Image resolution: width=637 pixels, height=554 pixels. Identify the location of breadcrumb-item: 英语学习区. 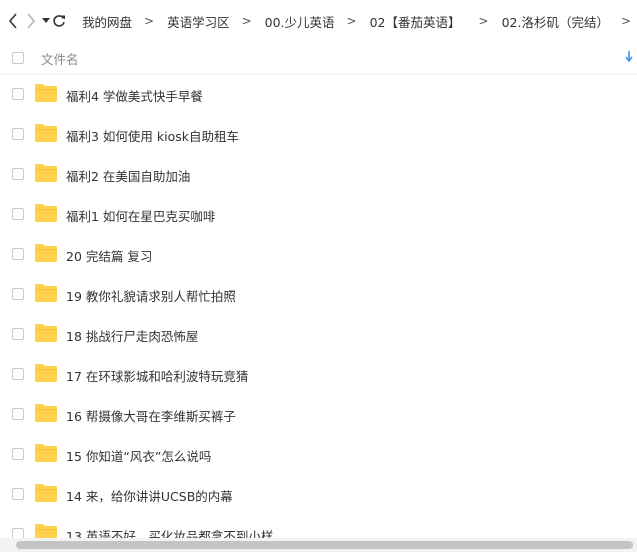
(198, 21).